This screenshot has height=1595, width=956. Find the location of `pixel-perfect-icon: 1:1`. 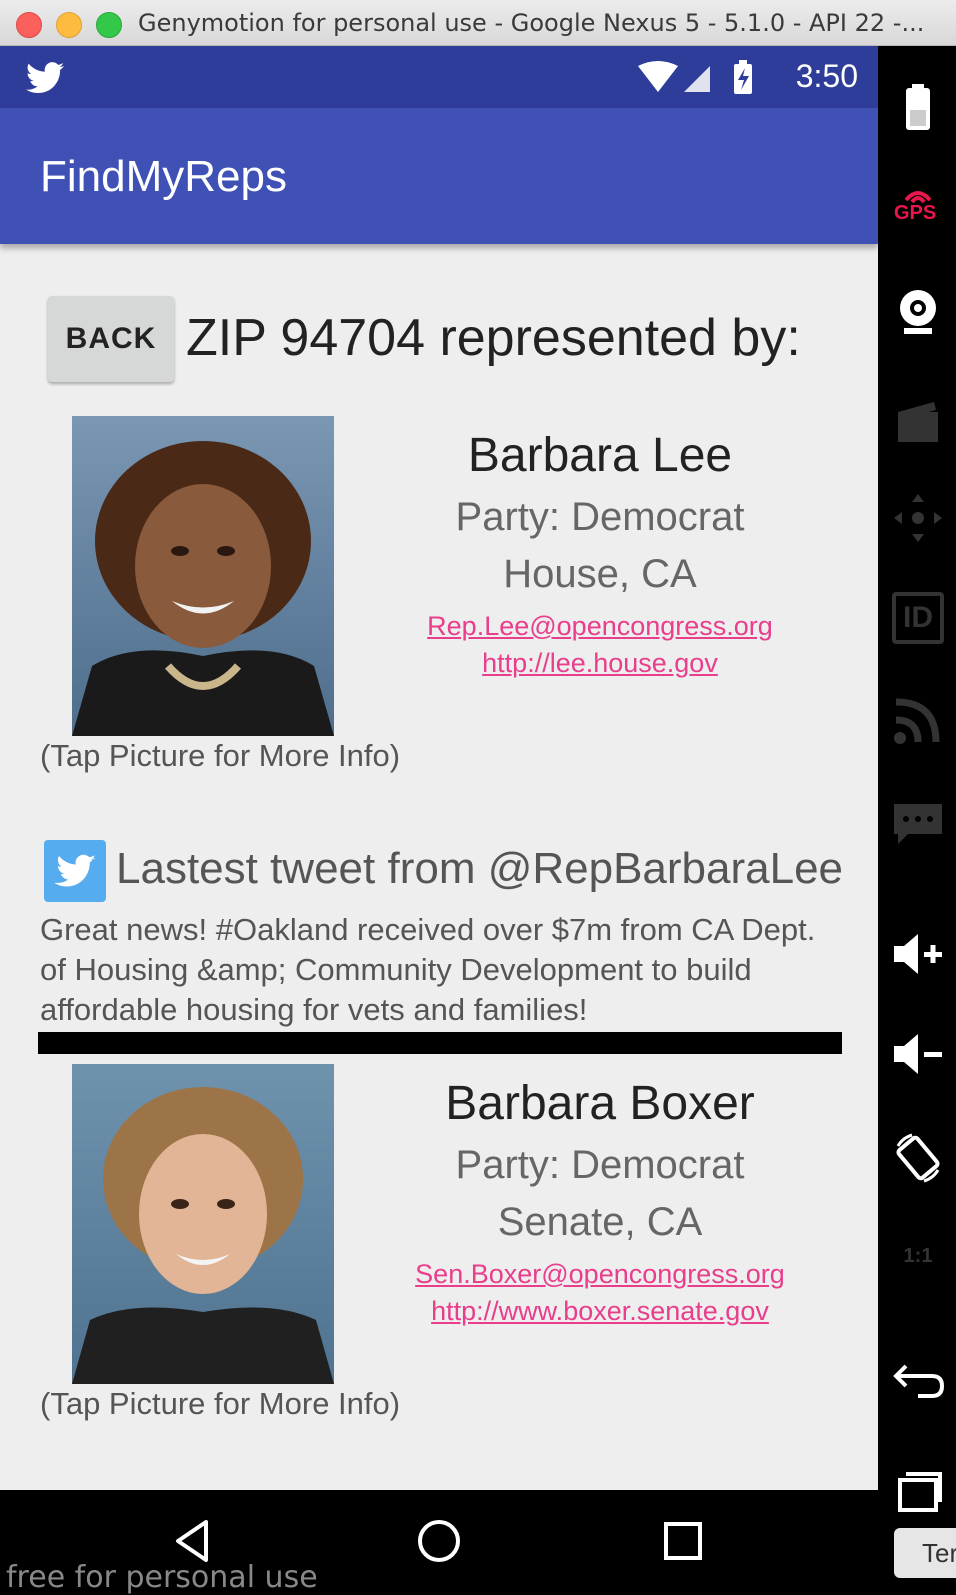

pixel-perfect-icon: 1:1 is located at coordinates (918, 1256).